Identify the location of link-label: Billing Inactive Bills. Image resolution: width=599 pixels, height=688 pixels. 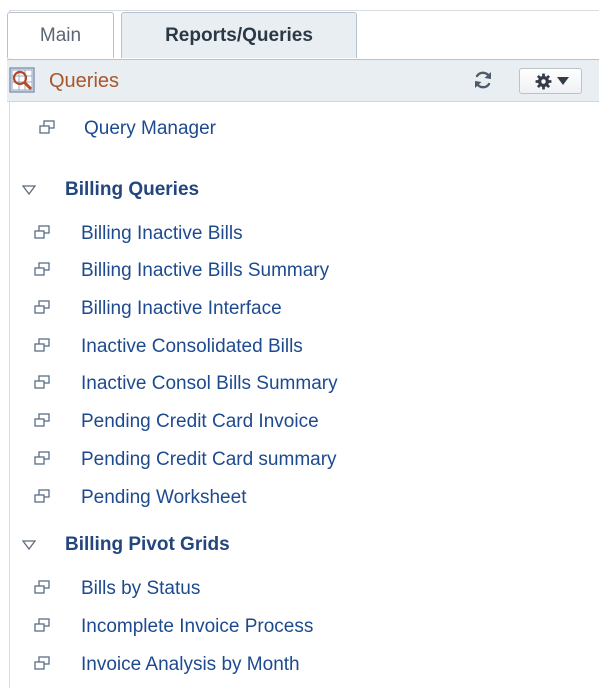
(162, 233).